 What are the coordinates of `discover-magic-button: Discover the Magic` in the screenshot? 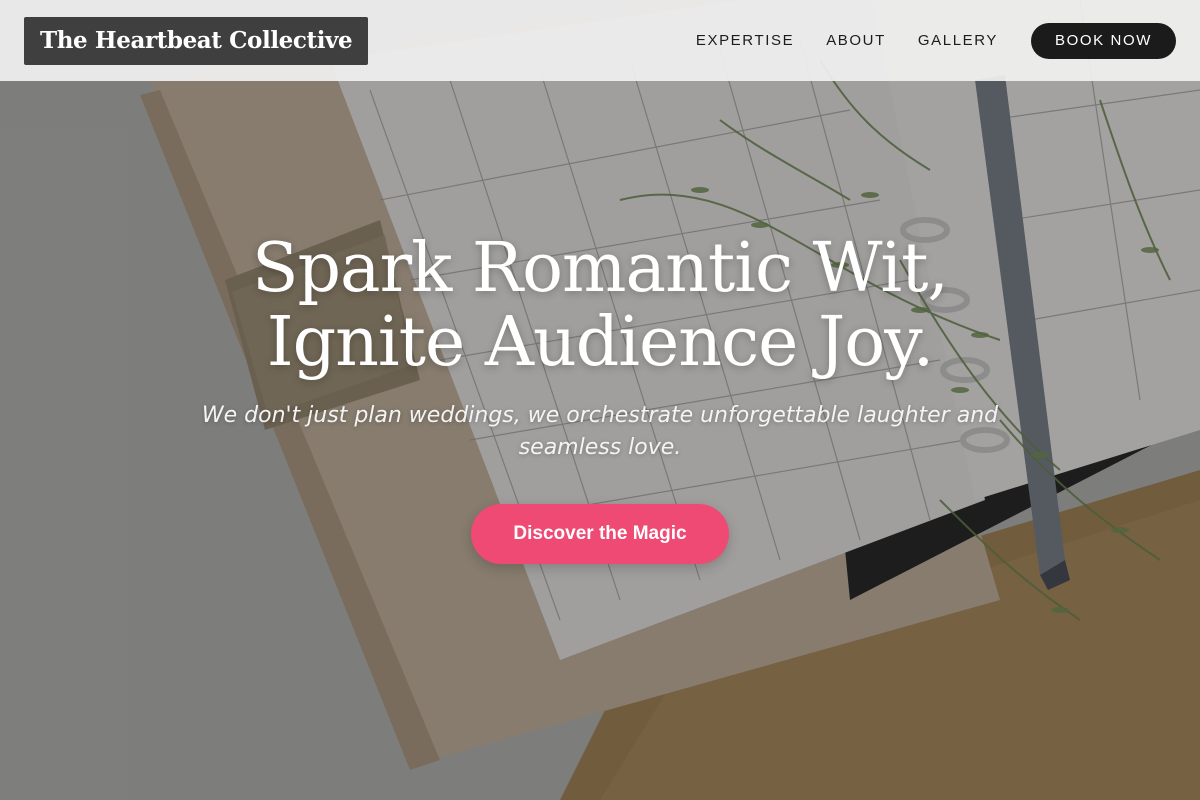 It's located at (600, 534).